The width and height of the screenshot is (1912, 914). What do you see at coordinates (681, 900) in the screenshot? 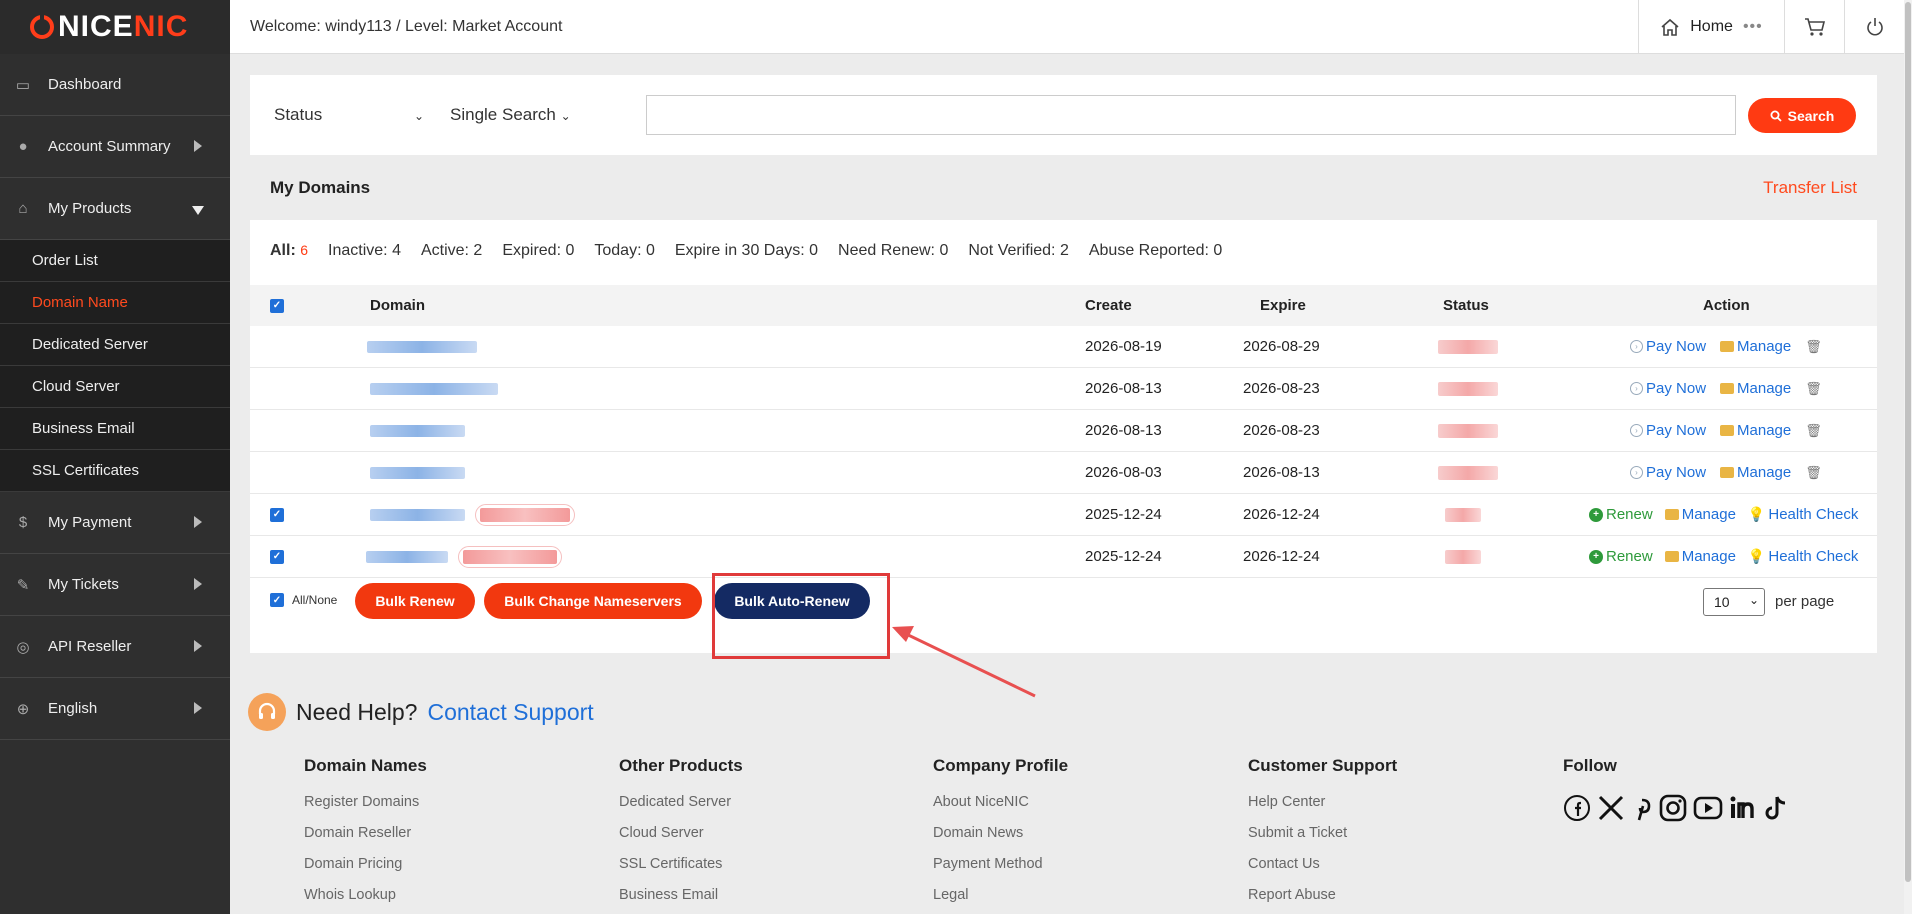
I see `footer-link: Business Email` at bounding box center [681, 900].